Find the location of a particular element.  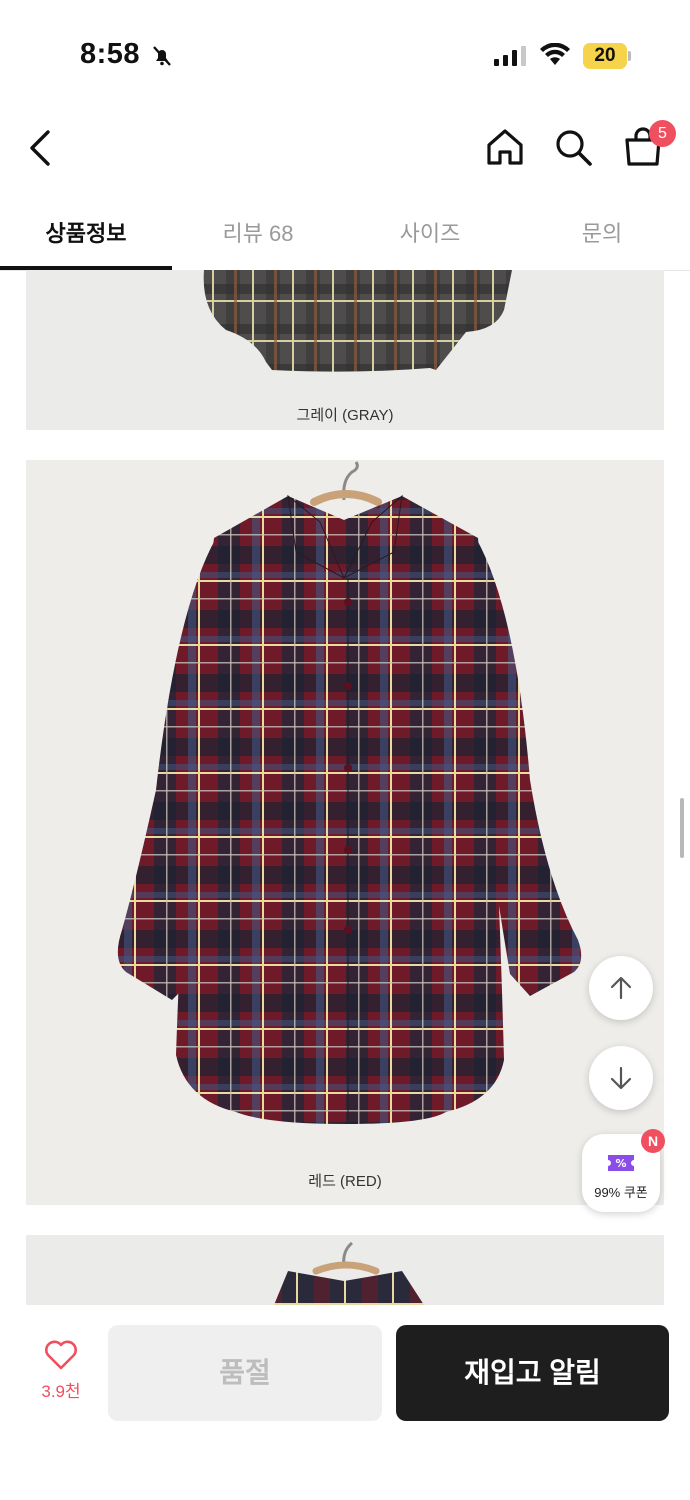

coupon-label: 99% 쿠폰 is located at coordinates (621, 1192).